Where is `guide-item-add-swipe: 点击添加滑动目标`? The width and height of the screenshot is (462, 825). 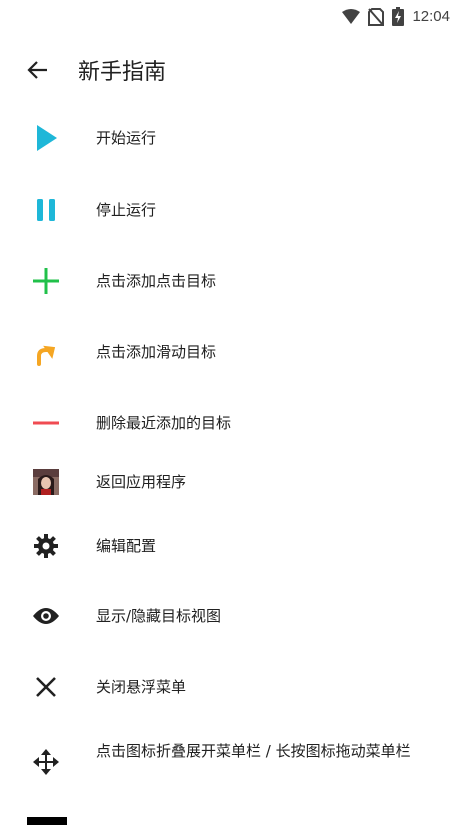
guide-item-add-swipe: 点击添加滑动目标 is located at coordinates (231, 352).